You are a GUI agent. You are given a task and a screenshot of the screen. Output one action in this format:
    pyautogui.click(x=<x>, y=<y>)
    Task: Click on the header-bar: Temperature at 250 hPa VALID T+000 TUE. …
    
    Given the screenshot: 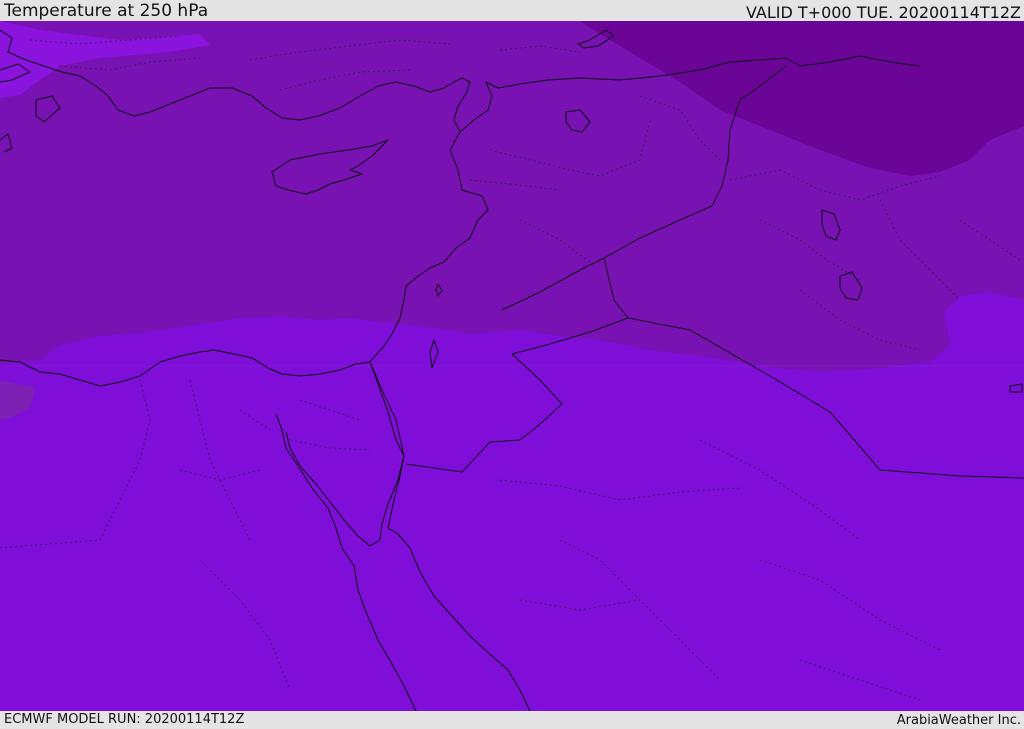 What is the action you would take?
    pyautogui.click(x=512, y=10)
    